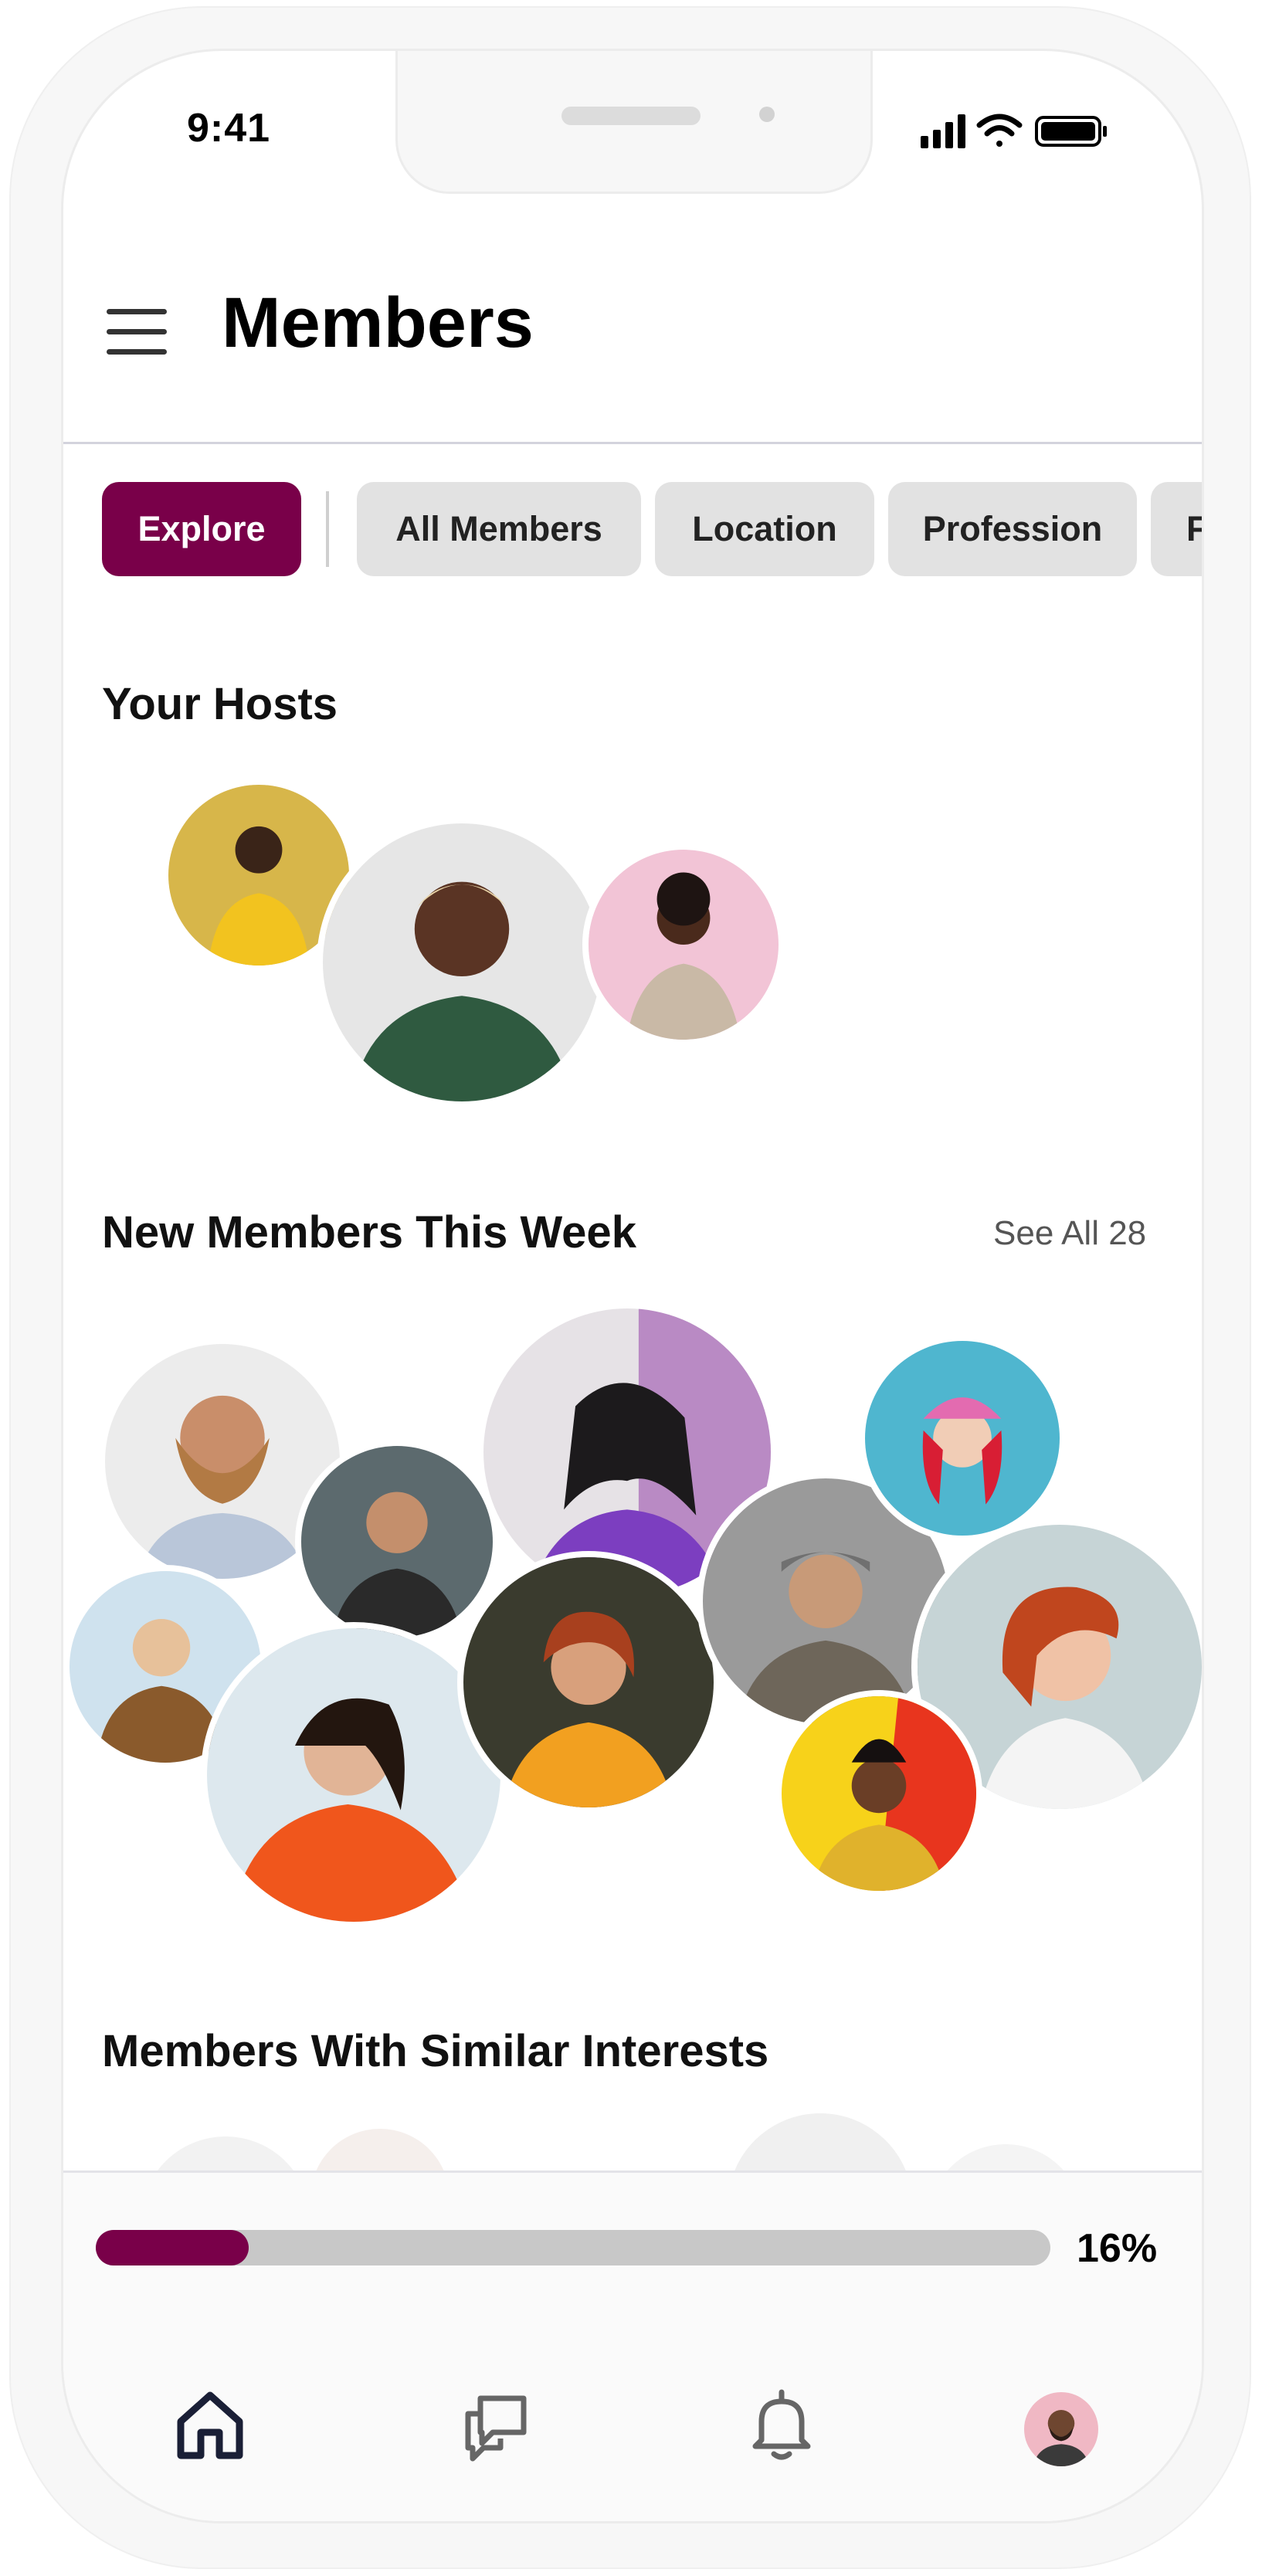  Describe the element at coordinates (229, 128) in the screenshot. I see `status-time: 9:41` at that location.